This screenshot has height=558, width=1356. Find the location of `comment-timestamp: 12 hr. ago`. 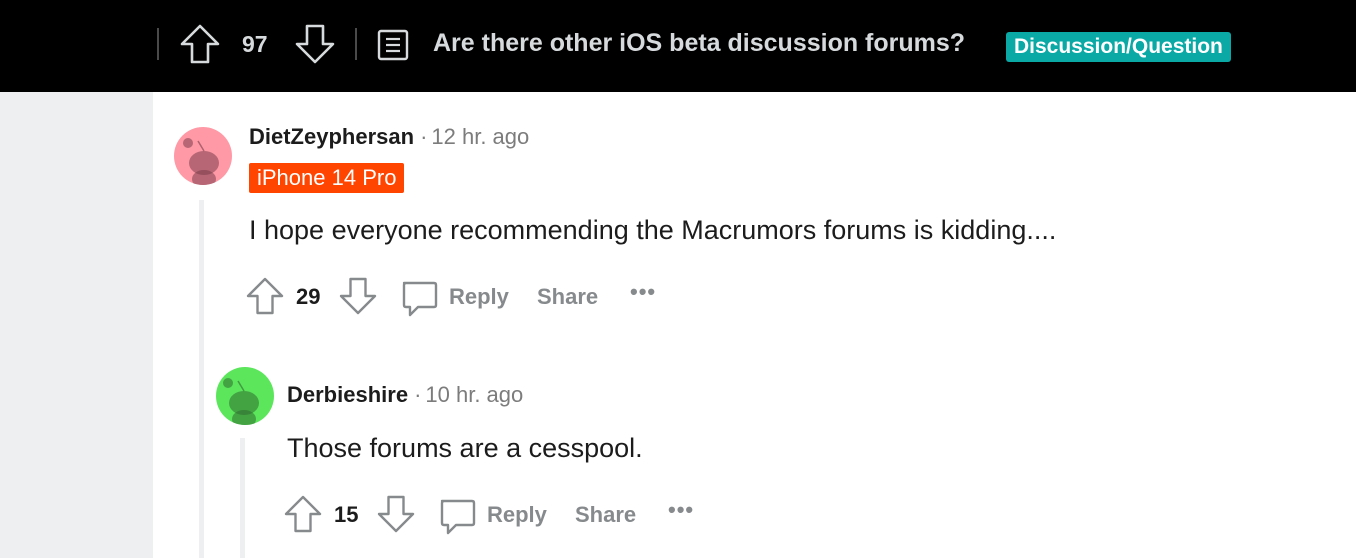

comment-timestamp: 12 hr. ago is located at coordinates (480, 136).